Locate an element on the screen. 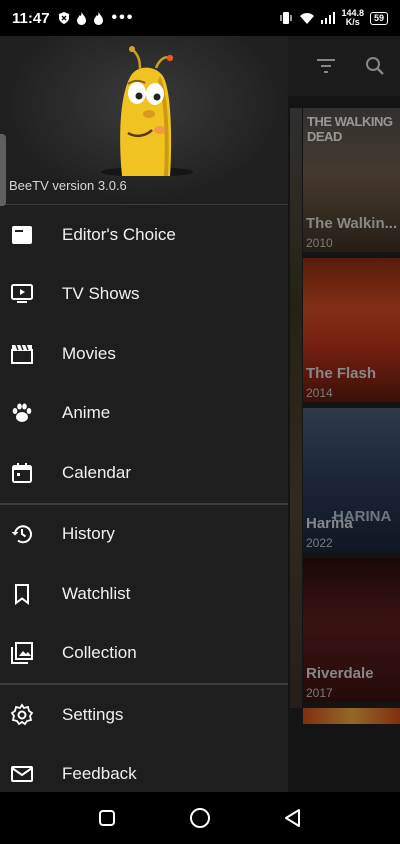 The width and height of the screenshot is (400, 844). paw-icon is located at coordinates (22, 413).